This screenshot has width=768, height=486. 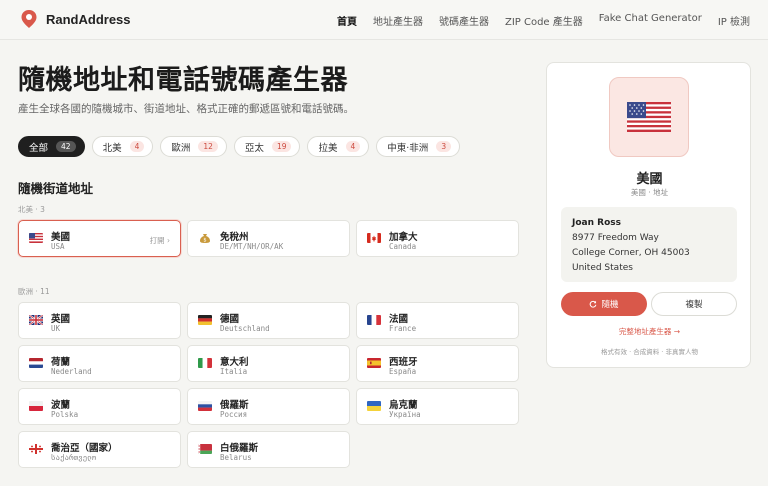 What do you see at coordinates (444, 146) in the screenshot?
I see `filter-count: 3` at bounding box center [444, 146].